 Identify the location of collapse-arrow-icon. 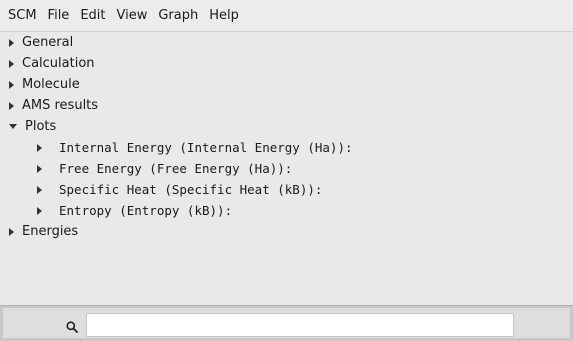
(13, 126).